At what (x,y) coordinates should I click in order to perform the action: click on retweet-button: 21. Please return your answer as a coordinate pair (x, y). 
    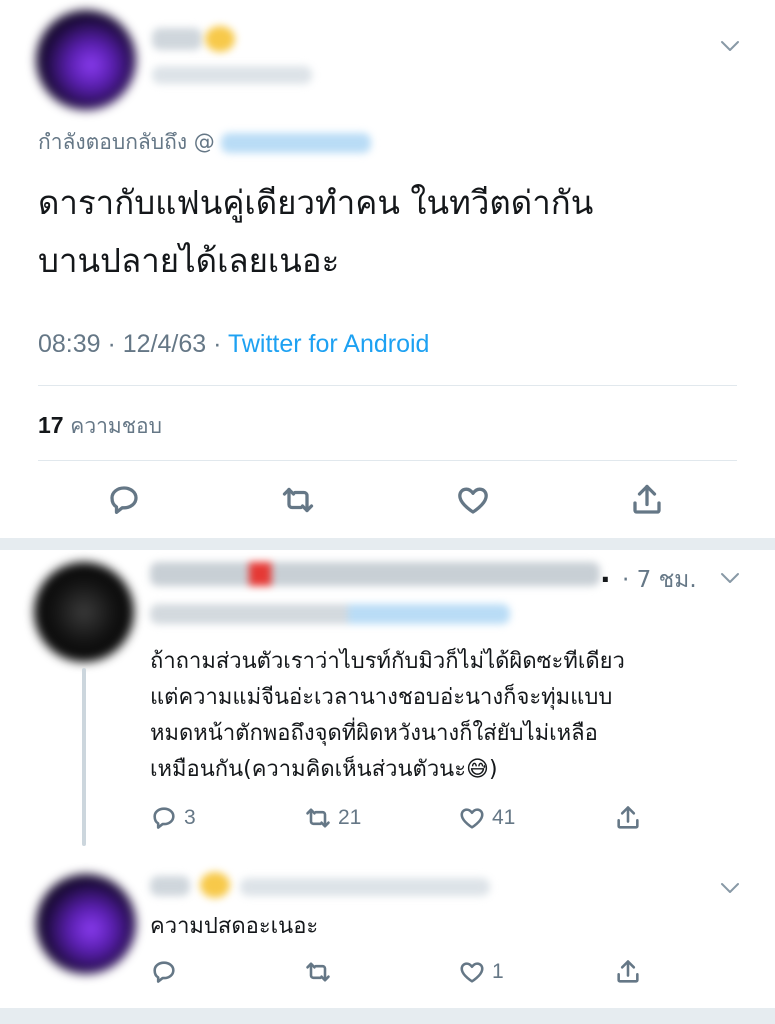
    Looking at the image, I should click on (332, 818).